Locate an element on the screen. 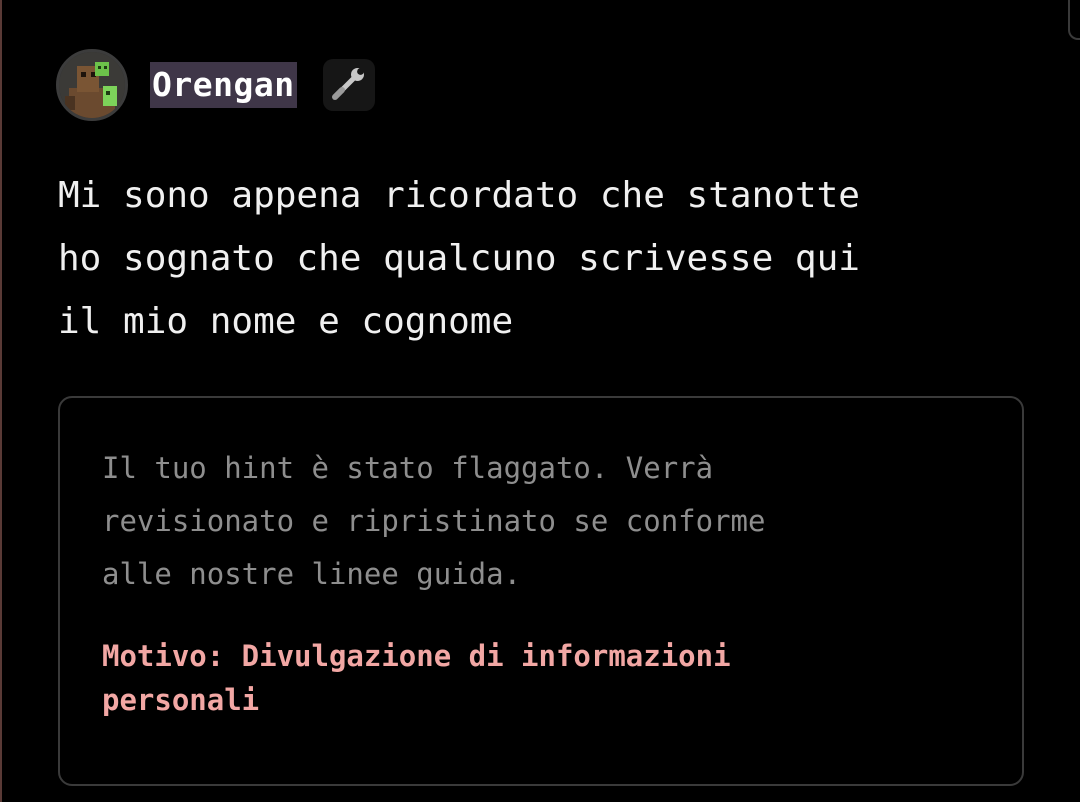  avatar is located at coordinates (92, 85).